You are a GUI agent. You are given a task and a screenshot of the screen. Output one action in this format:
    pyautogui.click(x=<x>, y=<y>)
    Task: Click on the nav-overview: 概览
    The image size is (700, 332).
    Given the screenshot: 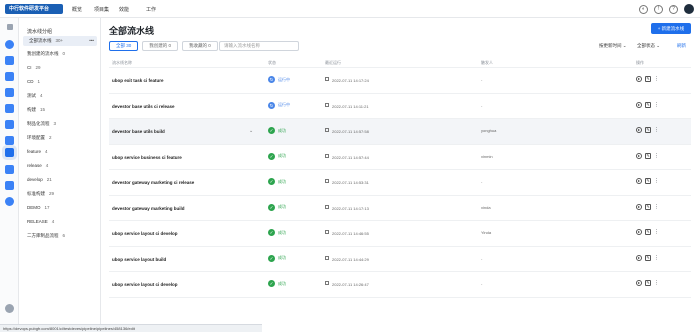 What is the action you would take?
    pyautogui.click(x=77, y=9)
    